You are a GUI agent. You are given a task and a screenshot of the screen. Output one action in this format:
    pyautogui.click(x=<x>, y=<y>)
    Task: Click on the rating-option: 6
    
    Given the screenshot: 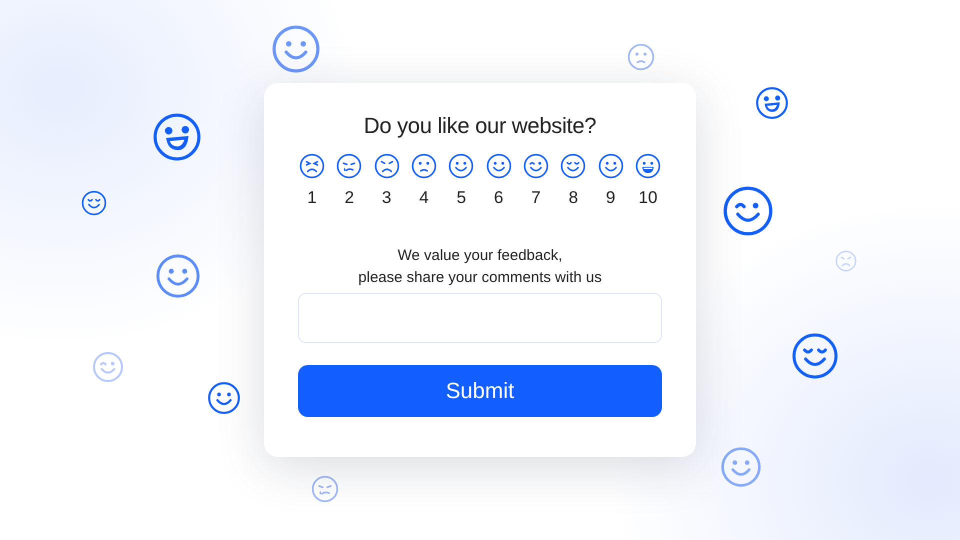 What is the action you would take?
    pyautogui.click(x=498, y=182)
    